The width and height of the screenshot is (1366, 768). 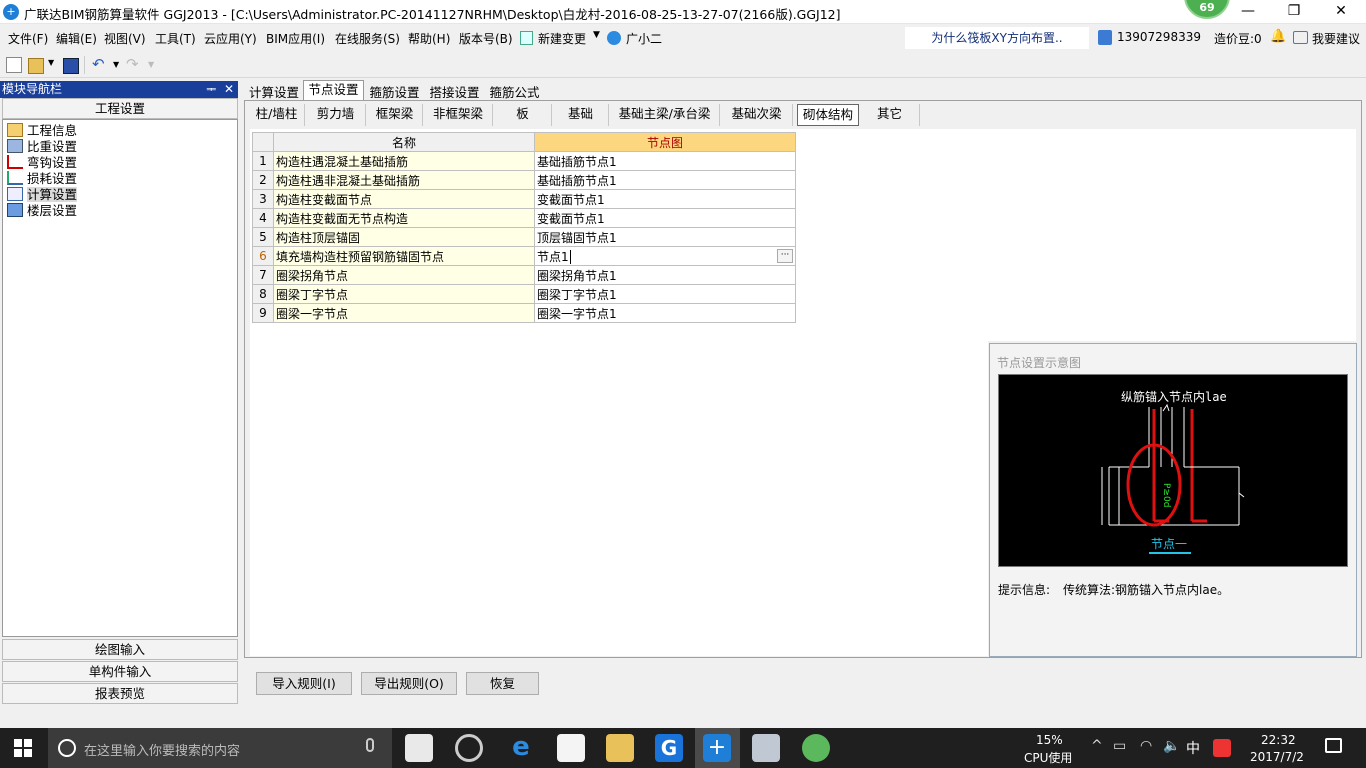 I want to click on menu-view: 视图(V), so click(x=125, y=38).